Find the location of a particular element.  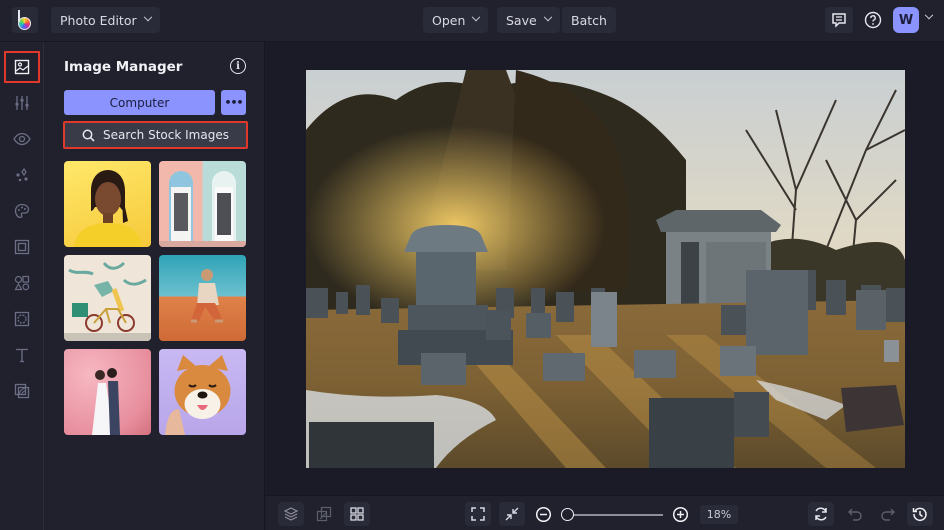

texture-icon is located at coordinates (22, 391).